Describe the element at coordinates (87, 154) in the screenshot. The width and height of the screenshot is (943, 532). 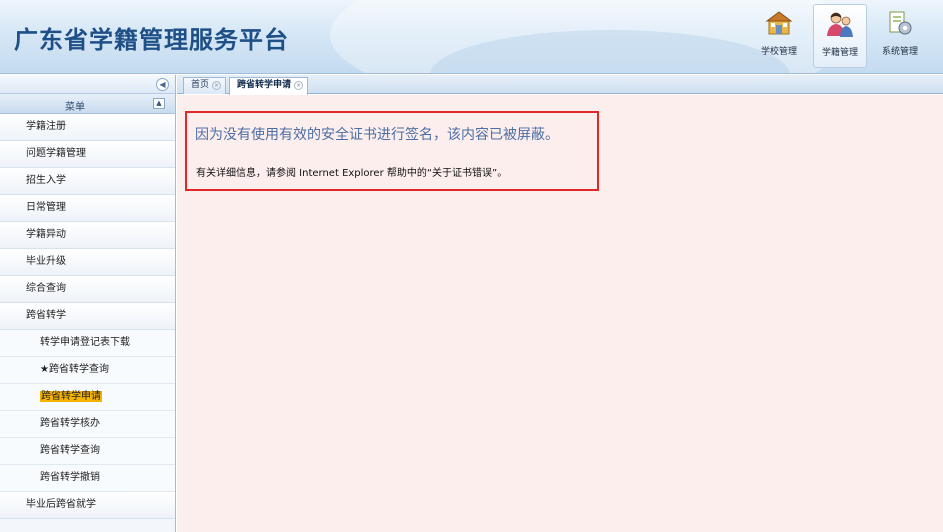
I see `sidebar-item-problem-records: 问题学籍管理` at that location.